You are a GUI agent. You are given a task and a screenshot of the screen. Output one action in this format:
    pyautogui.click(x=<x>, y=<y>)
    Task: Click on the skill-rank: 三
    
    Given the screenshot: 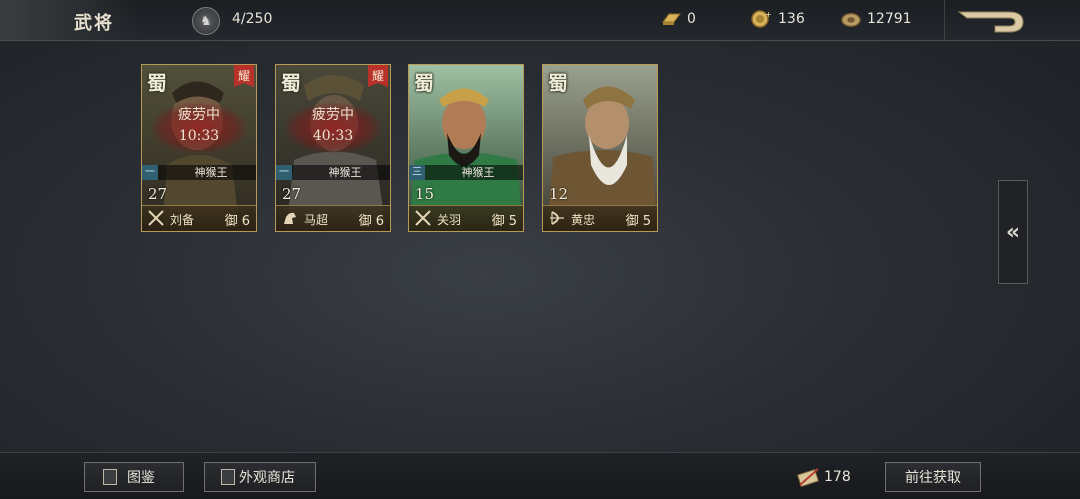 What is the action you would take?
    pyautogui.click(x=417, y=172)
    